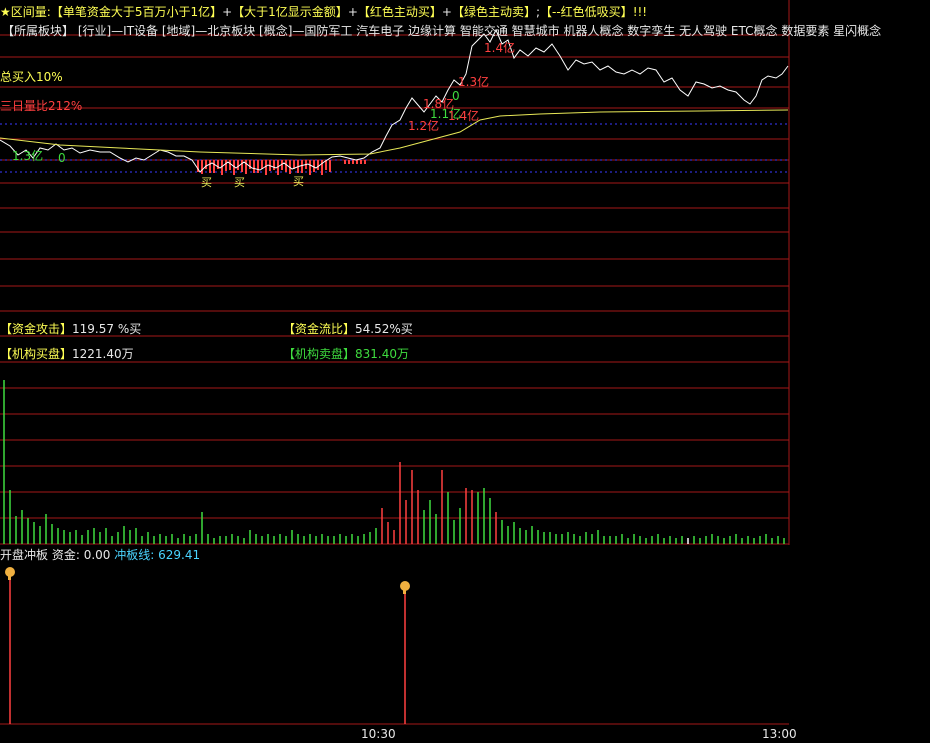  What do you see at coordinates (36, 354) in the screenshot?
I see `stat-inst-buy-label: 【机构买盘】` at bounding box center [36, 354].